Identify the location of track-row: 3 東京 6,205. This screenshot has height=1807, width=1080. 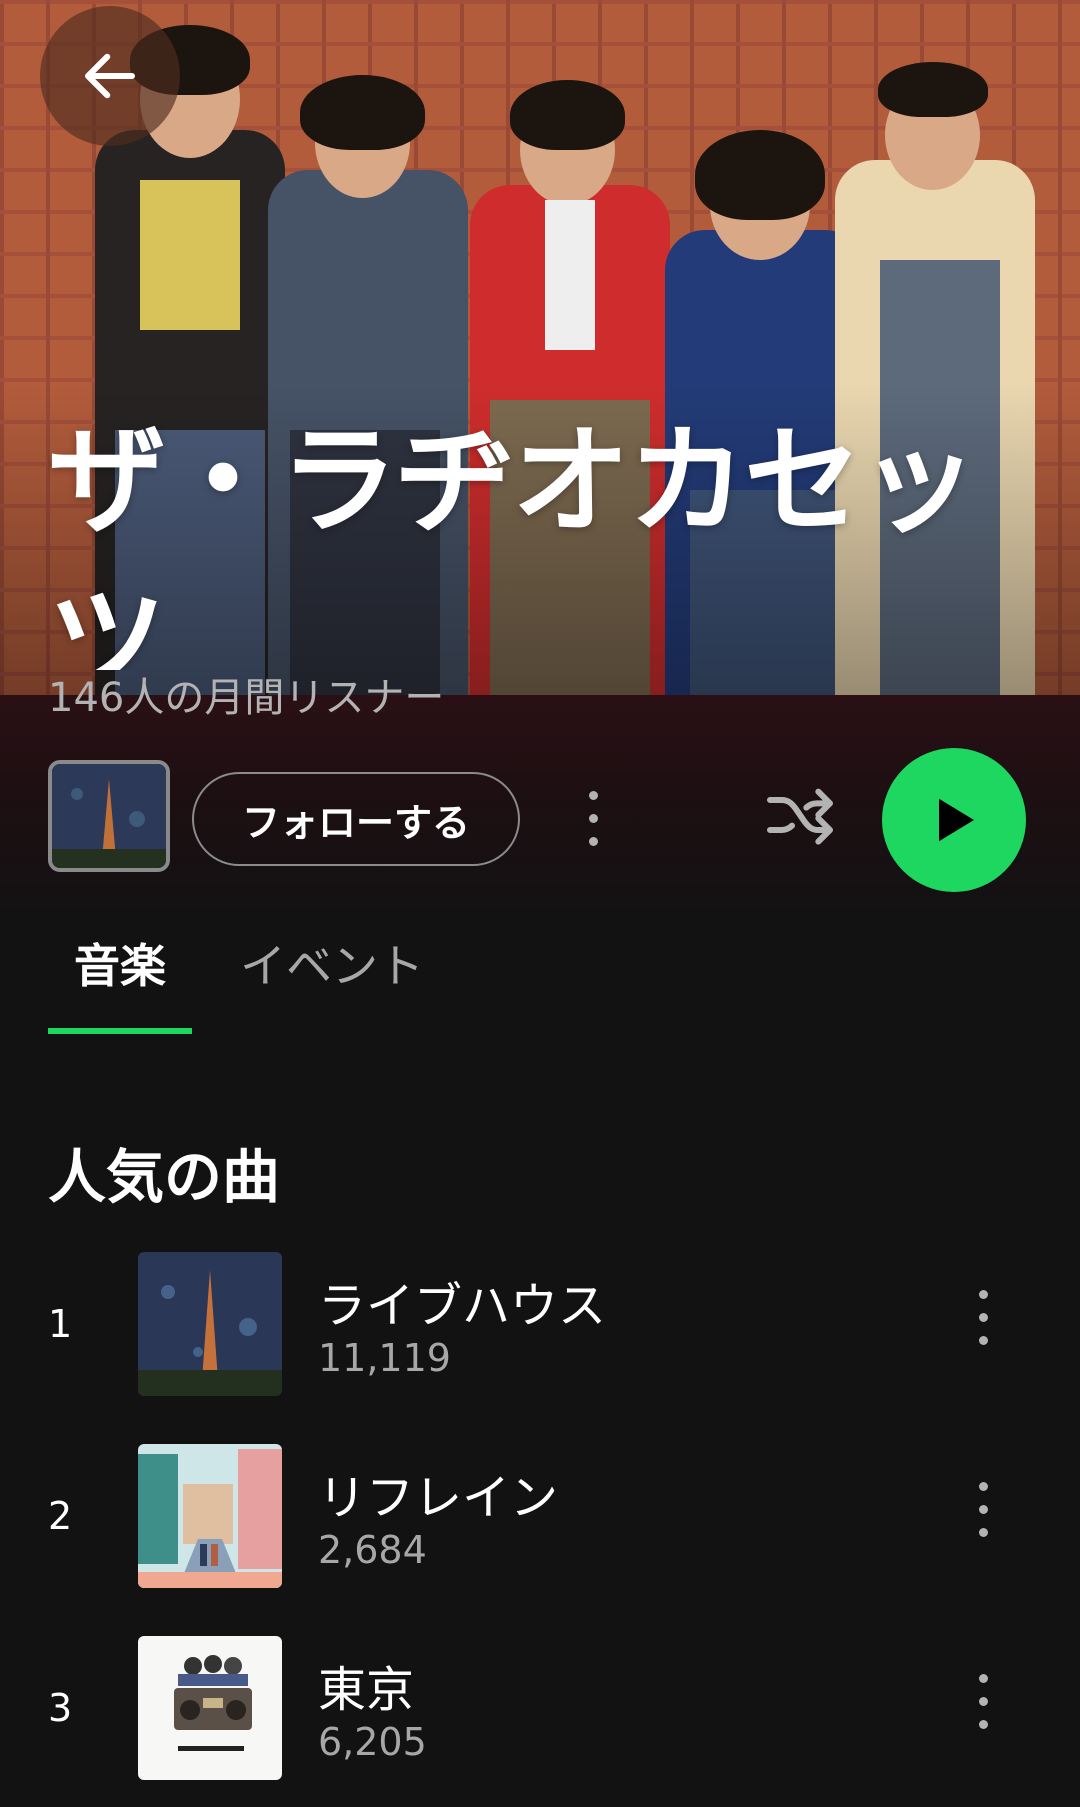
(540, 1708).